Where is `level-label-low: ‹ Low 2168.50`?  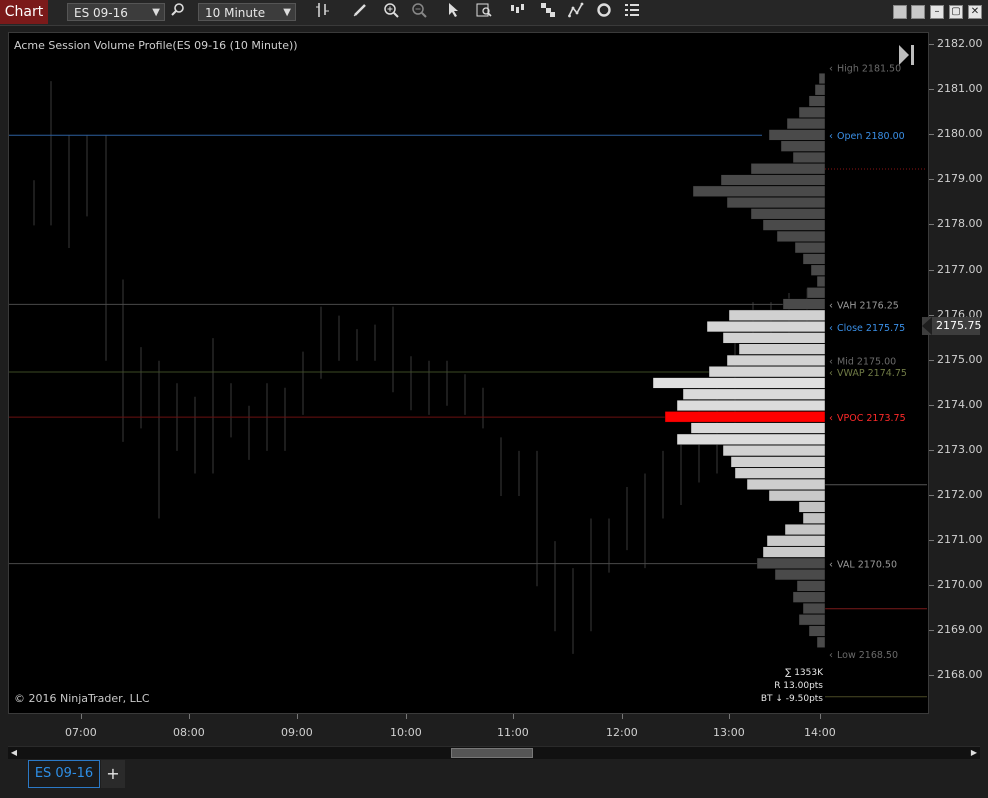
level-label-low: ‹ Low 2168.50 is located at coordinates (863, 655).